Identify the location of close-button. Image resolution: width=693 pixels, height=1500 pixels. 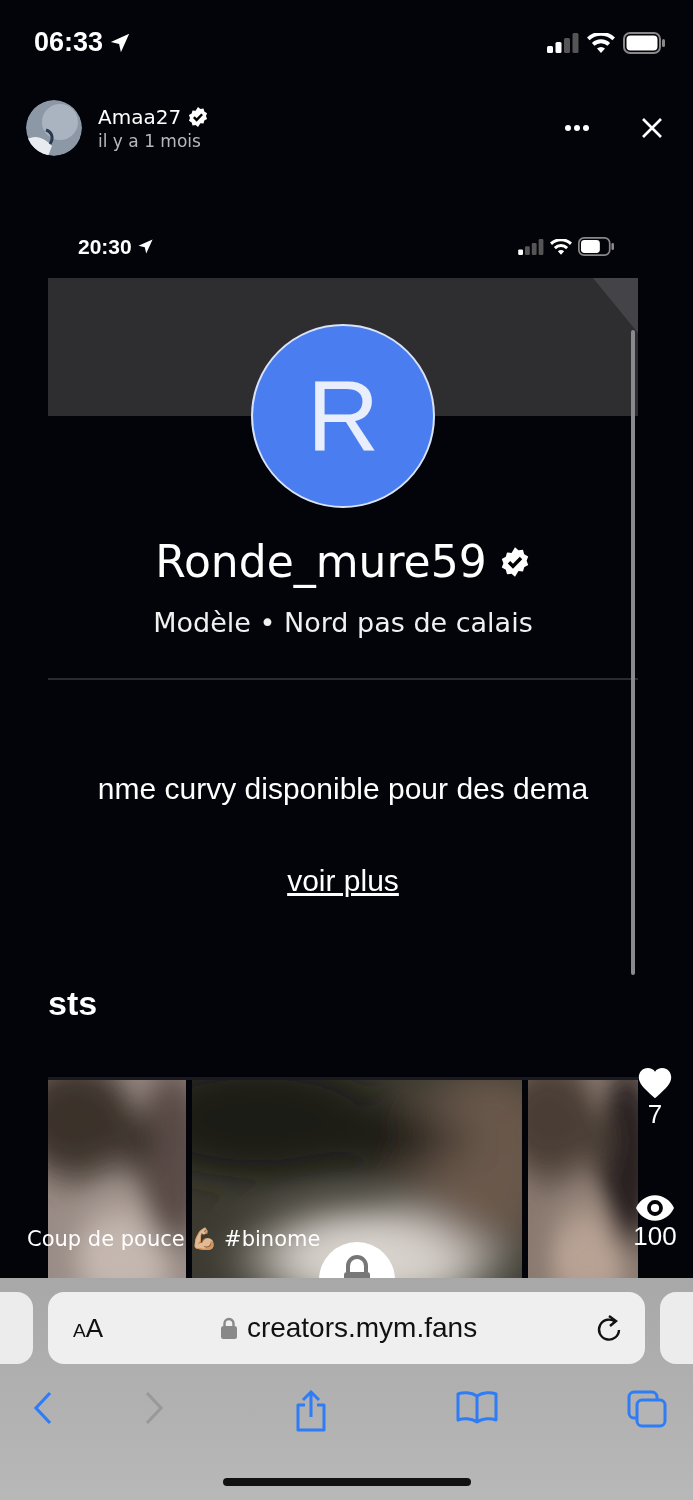
(652, 127).